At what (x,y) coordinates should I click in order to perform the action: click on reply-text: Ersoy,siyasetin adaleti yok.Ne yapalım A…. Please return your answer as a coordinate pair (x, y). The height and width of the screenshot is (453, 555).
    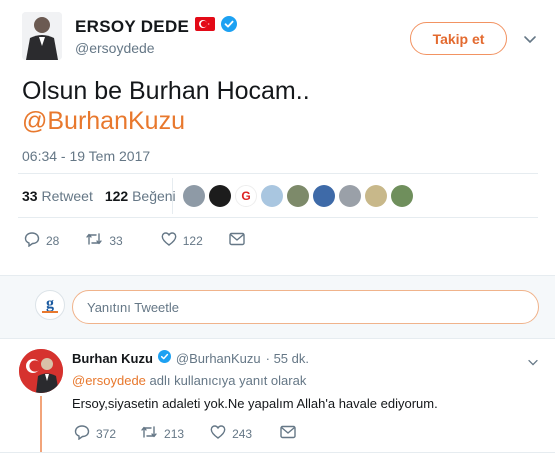
    Looking at the image, I should click on (255, 403).